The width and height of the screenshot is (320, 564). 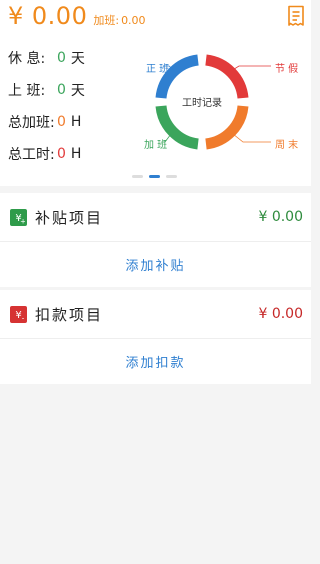 I want to click on add-allowance-button: 添加补贴, so click(x=155, y=264).